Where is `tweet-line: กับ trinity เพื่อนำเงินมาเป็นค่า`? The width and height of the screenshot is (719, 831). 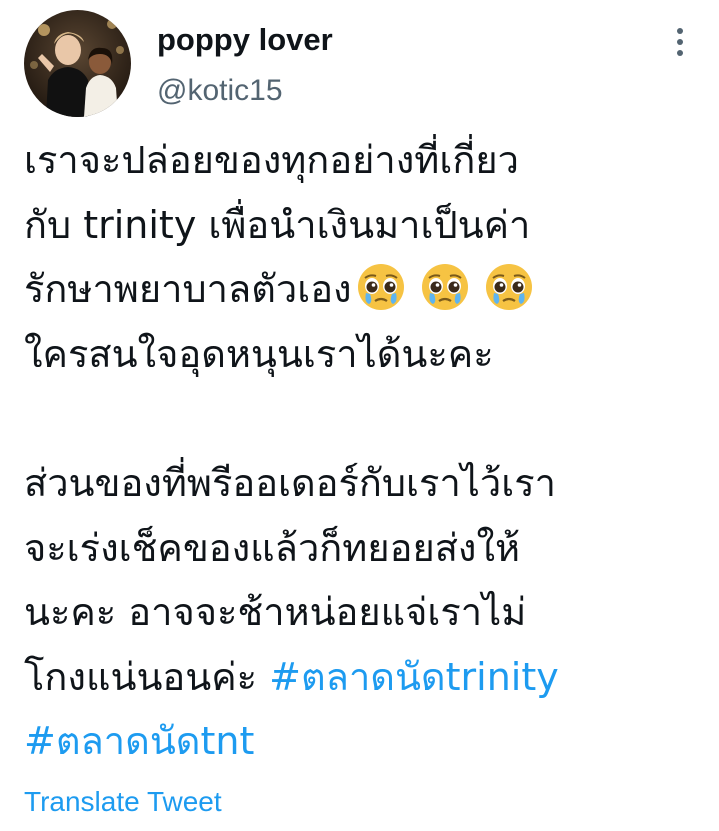 tweet-line: กับ trinity เพื่อนำเงินมาเป็นค่า is located at coordinates (277, 224).